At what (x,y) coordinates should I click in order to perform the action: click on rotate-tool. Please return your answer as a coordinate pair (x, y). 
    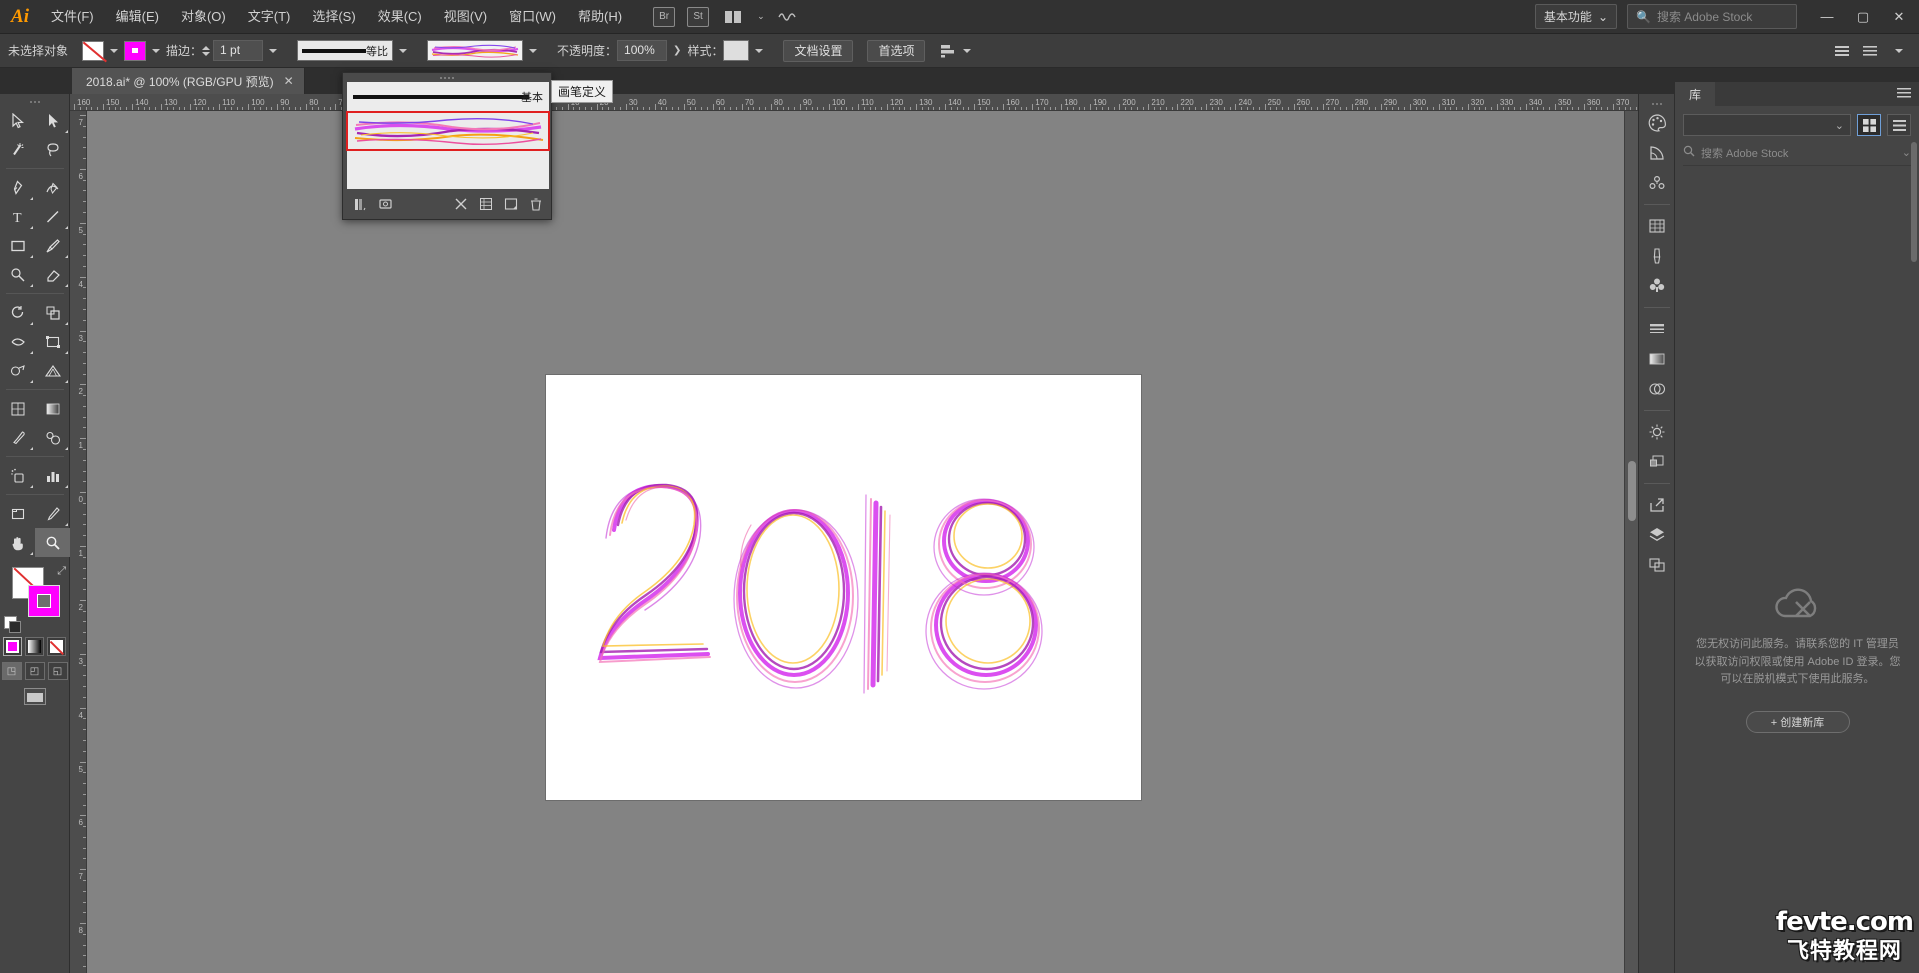
    Looking at the image, I should click on (17, 312).